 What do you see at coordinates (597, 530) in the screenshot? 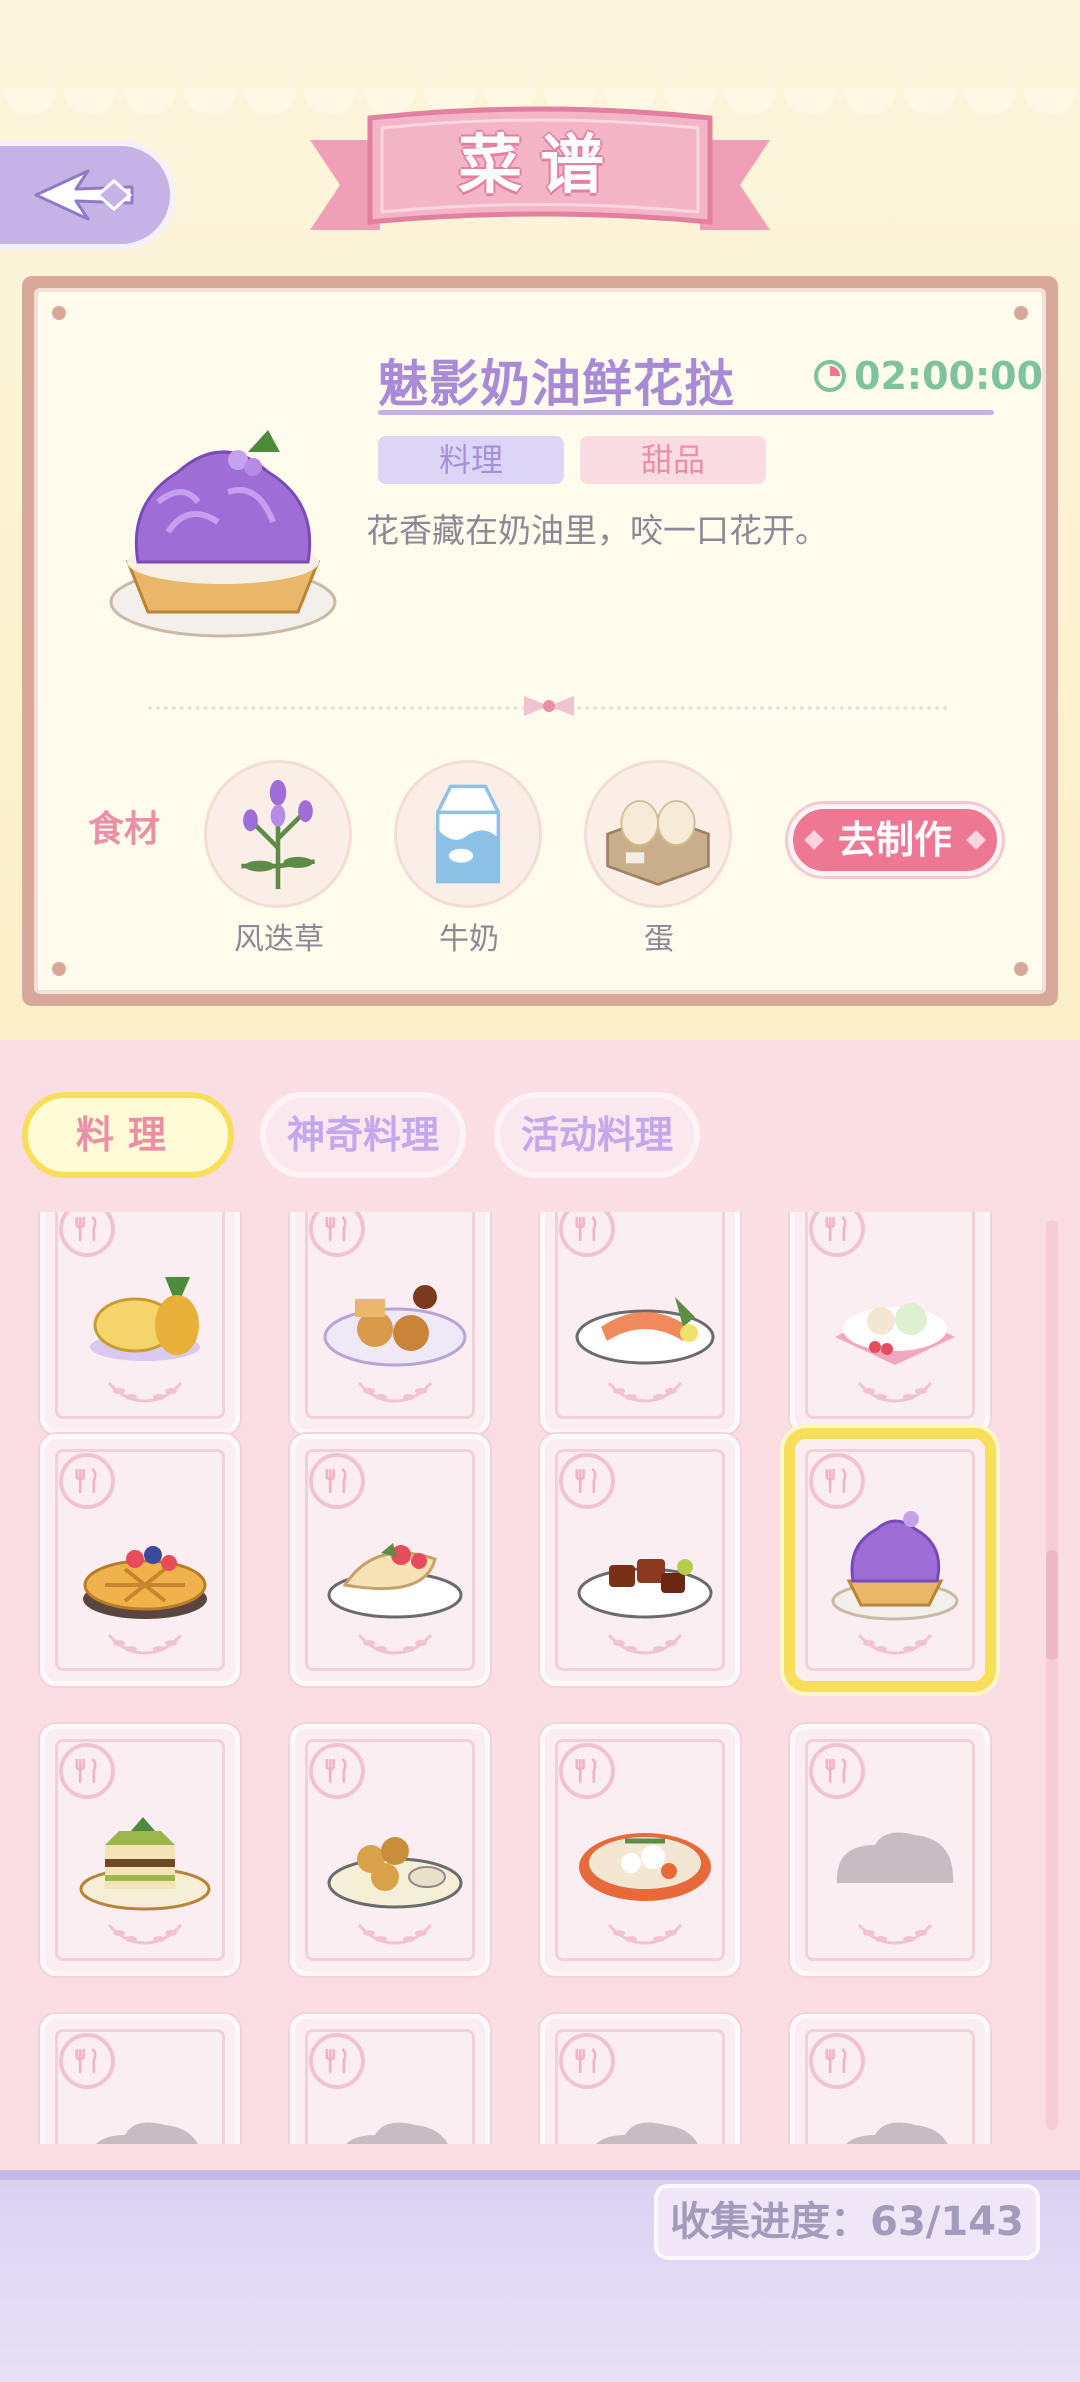
I see `recipe-description: 花香藏在奶油里，咬一口花开。` at bounding box center [597, 530].